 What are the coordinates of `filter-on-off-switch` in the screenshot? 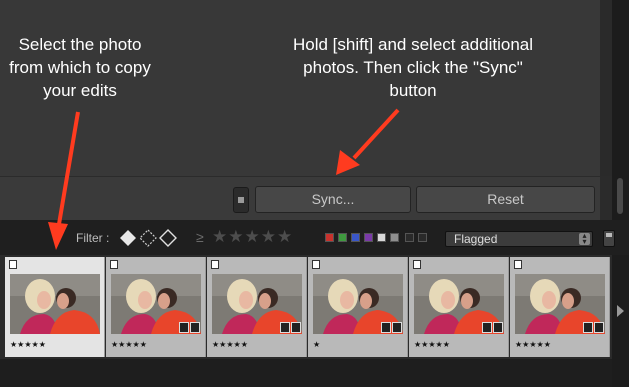 It's located at (609, 238).